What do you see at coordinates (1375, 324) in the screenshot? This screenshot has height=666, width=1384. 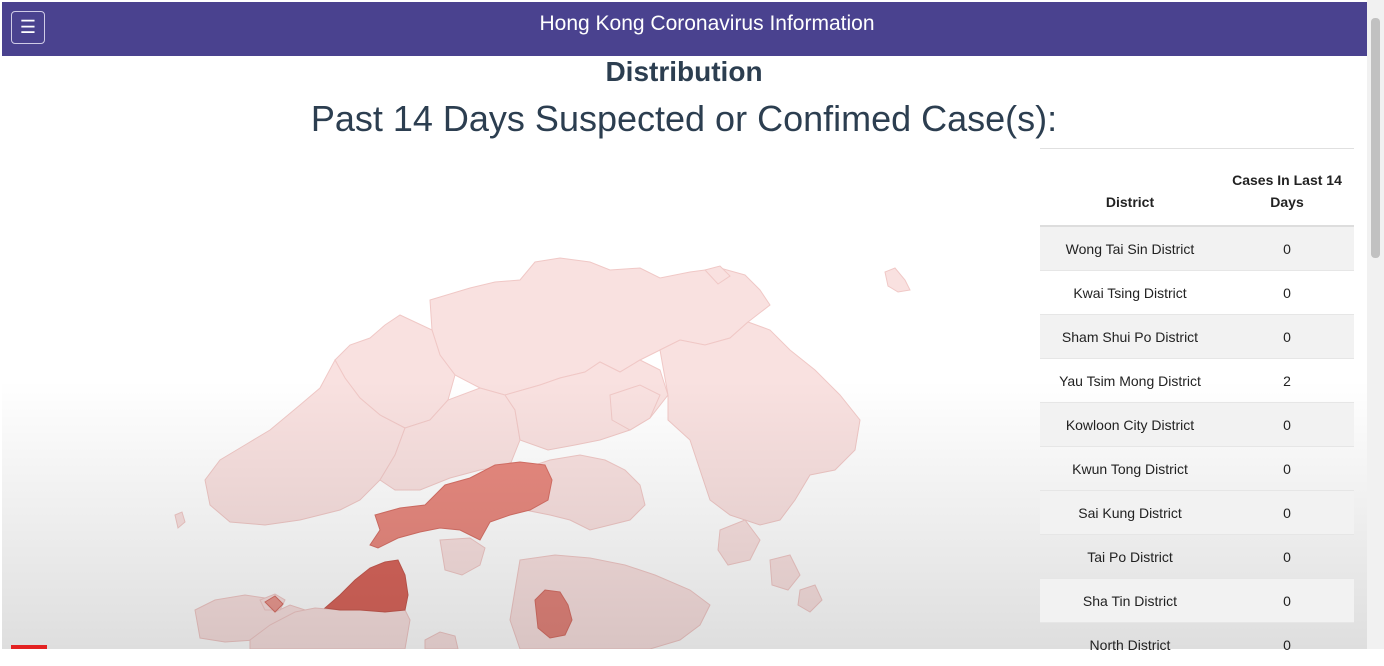 I see `page-scrollbar` at bounding box center [1375, 324].